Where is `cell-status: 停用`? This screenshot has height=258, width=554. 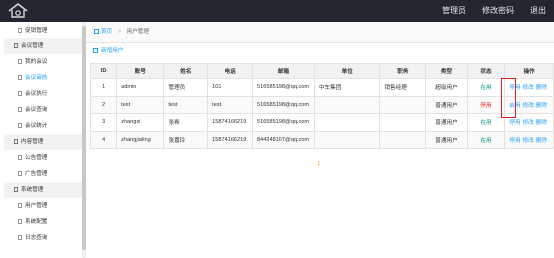 cell-status: 停用 is located at coordinates (486, 104).